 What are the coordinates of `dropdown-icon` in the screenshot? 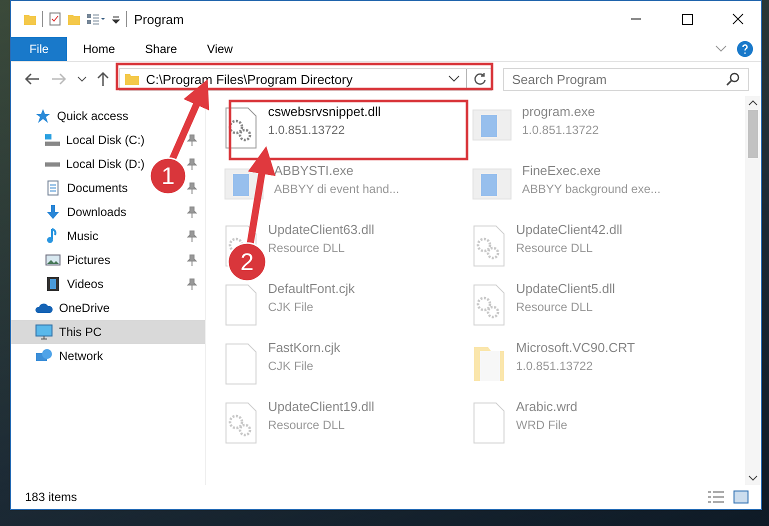 It's located at (454, 79).